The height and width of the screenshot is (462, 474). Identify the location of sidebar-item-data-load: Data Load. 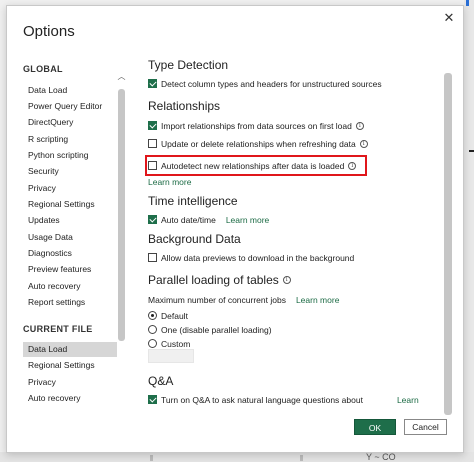
(69, 90).